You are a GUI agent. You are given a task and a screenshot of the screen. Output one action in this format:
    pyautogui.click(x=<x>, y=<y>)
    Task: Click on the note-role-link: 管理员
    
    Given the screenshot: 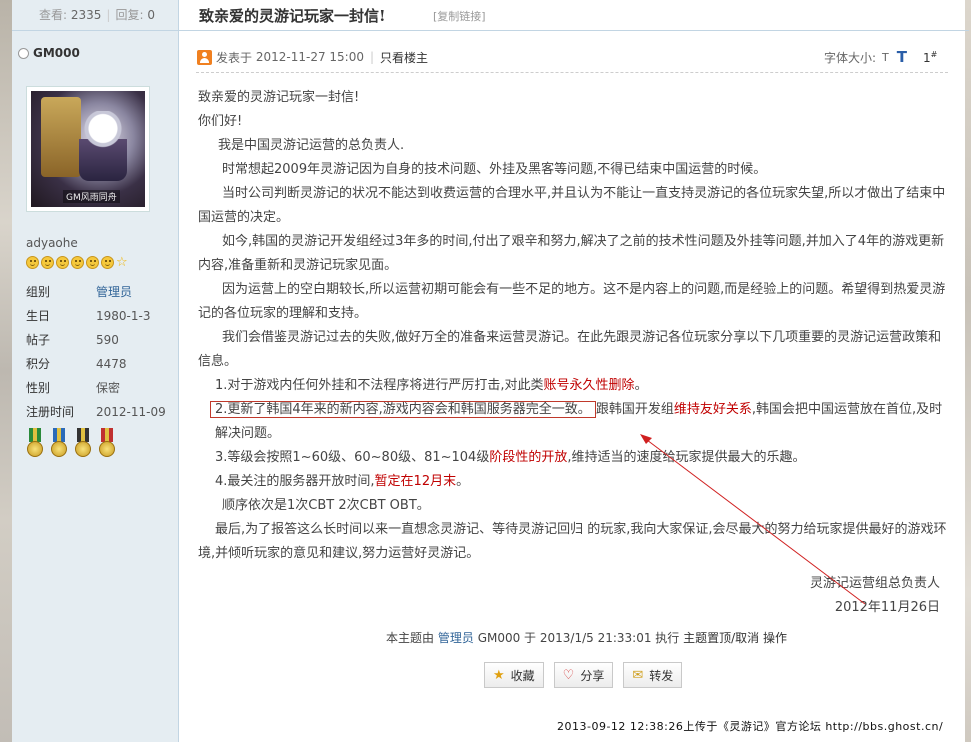 What is the action you would take?
    pyautogui.click(x=456, y=638)
    